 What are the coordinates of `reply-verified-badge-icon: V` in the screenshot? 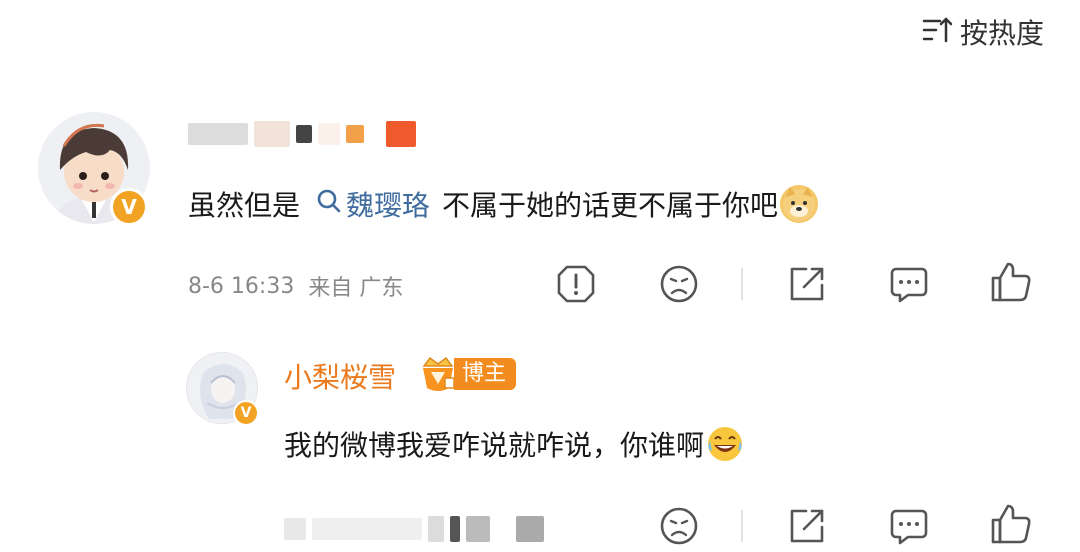 It's located at (246, 413).